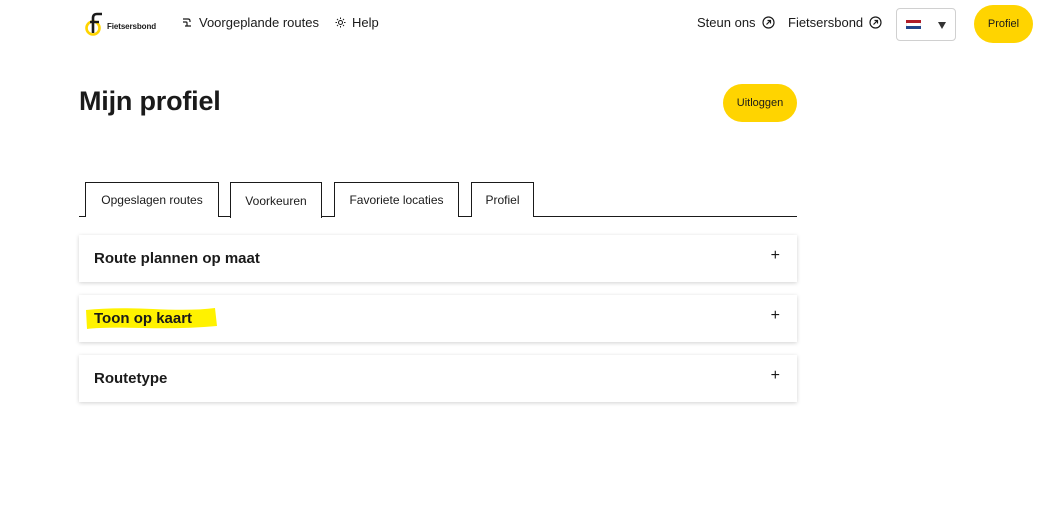 This screenshot has height=508, width=1060. Describe the element at coordinates (913, 24) in the screenshot. I see `dutch-flag-icon` at that location.